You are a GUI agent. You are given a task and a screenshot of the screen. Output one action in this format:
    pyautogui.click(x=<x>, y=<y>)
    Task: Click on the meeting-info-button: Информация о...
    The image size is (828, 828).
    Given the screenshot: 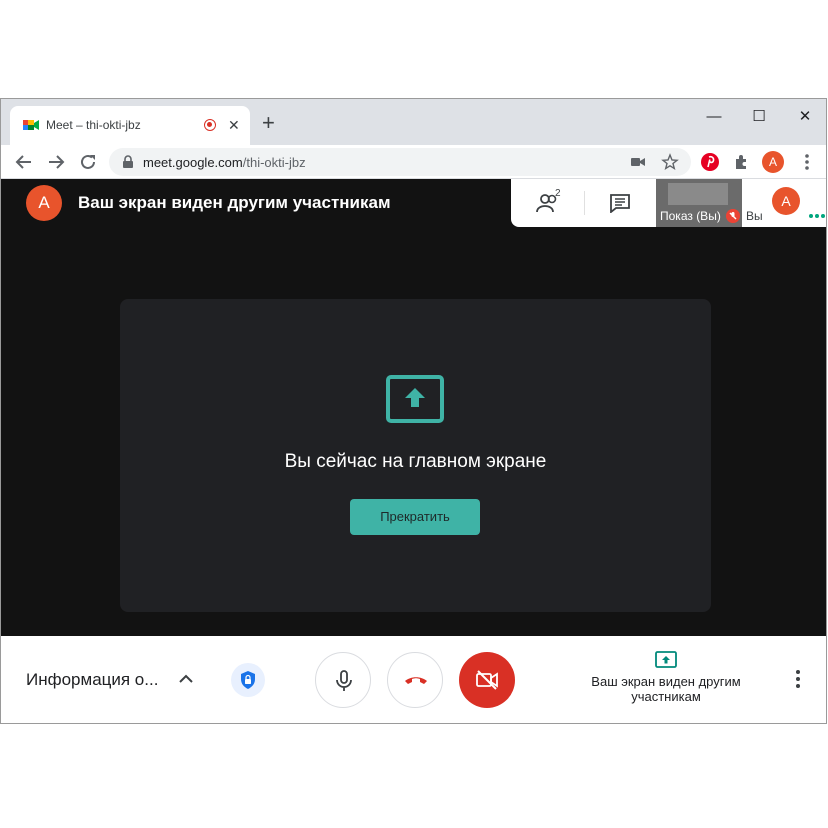 What is the action you would take?
    pyautogui.click(x=92, y=680)
    